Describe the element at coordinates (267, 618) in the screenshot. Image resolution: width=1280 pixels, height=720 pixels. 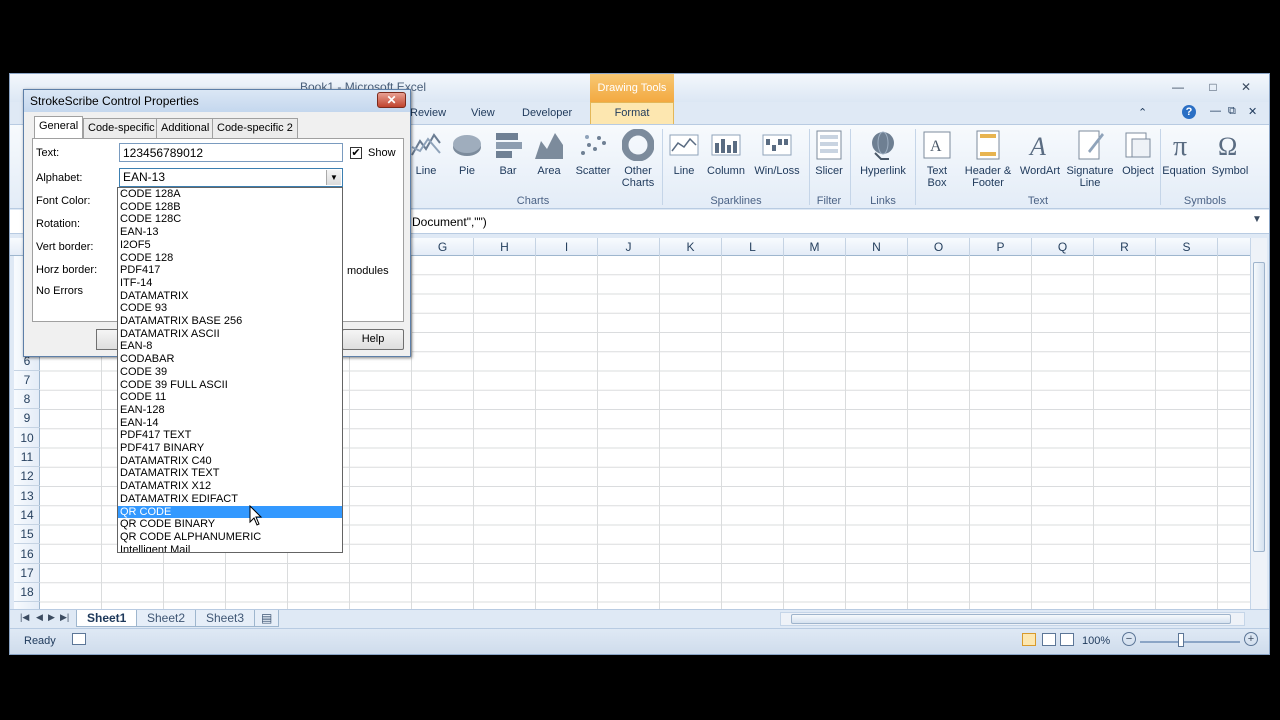
I see `insert-sheet-icon: ▤` at that location.